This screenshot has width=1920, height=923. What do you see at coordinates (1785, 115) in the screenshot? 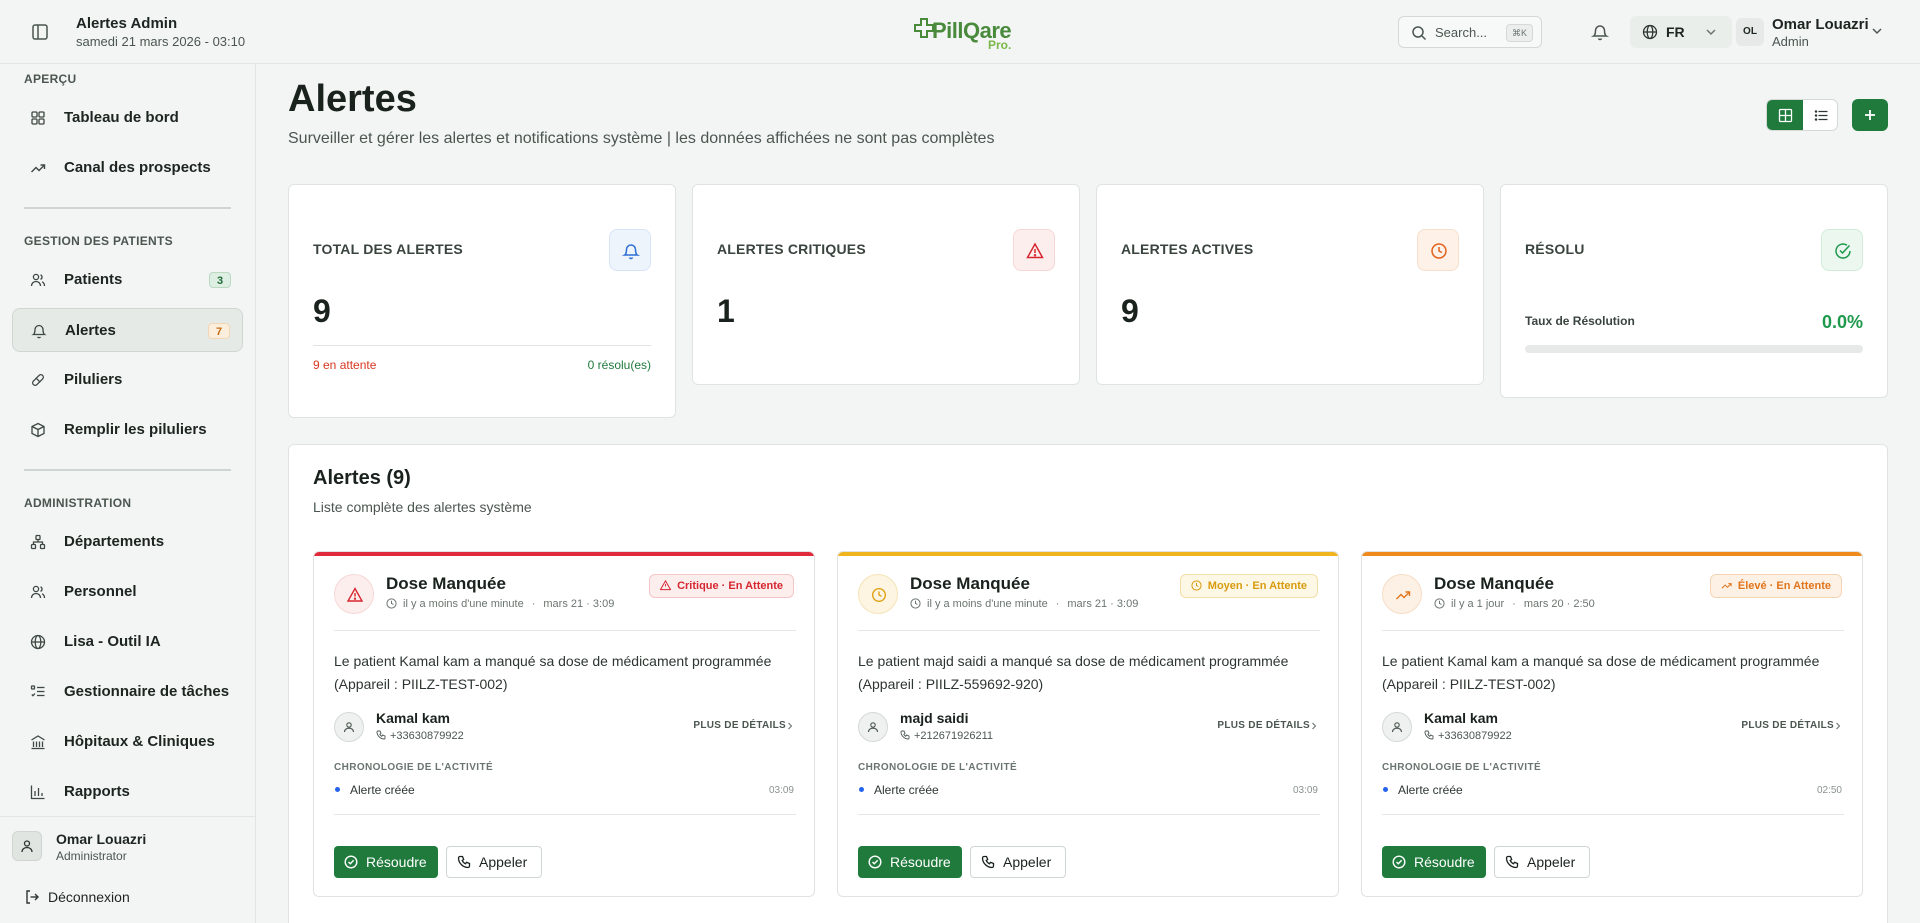
I see `grid-view-button` at bounding box center [1785, 115].